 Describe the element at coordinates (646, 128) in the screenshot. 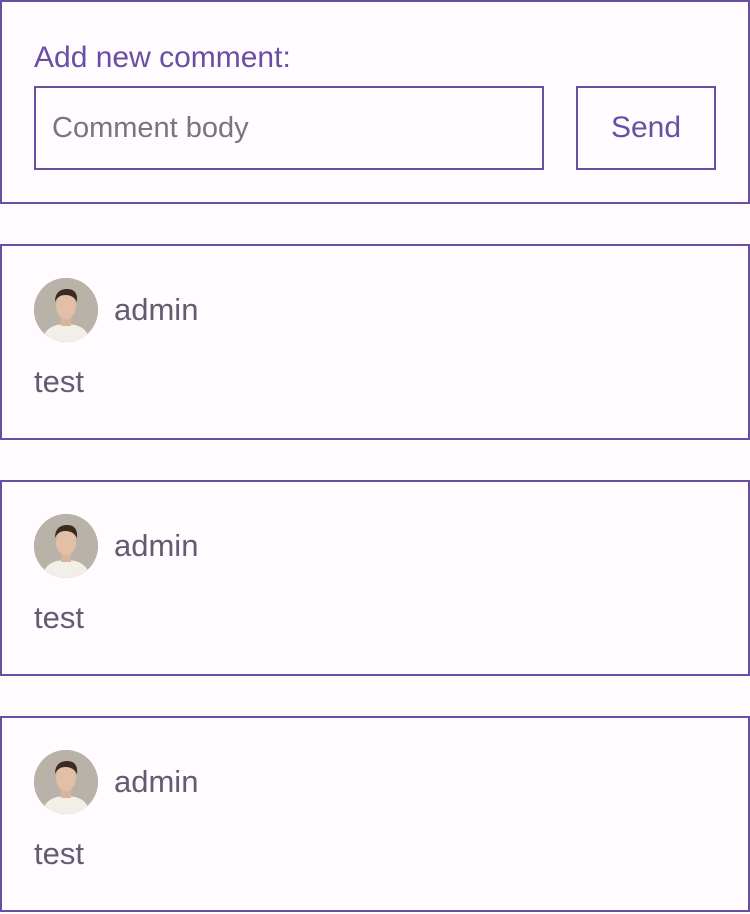

I see `send-button: Send` at that location.